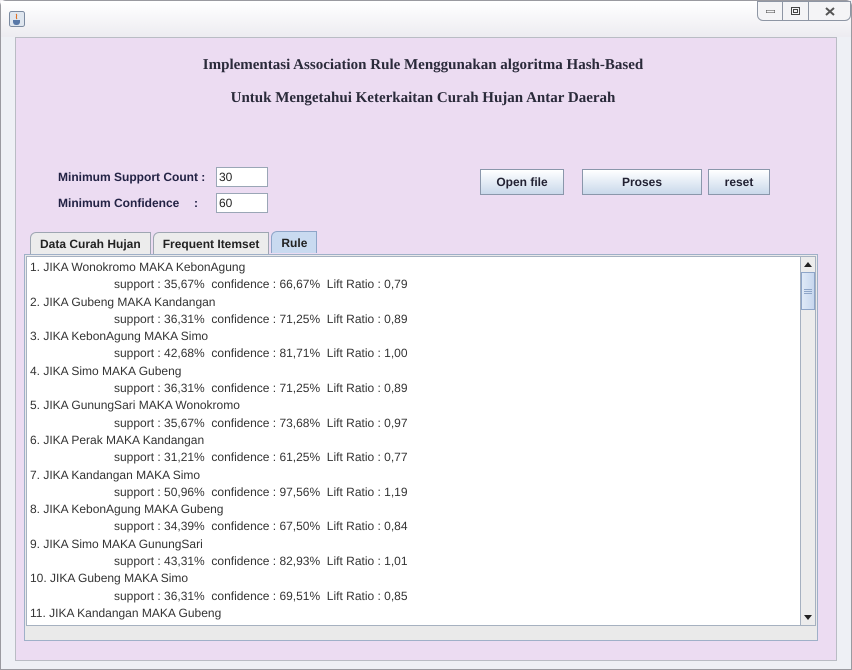 Image resolution: width=852 pixels, height=670 pixels. What do you see at coordinates (132, 177) in the screenshot?
I see `field-label: Minimum Support Count :` at bounding box center [132, 177].